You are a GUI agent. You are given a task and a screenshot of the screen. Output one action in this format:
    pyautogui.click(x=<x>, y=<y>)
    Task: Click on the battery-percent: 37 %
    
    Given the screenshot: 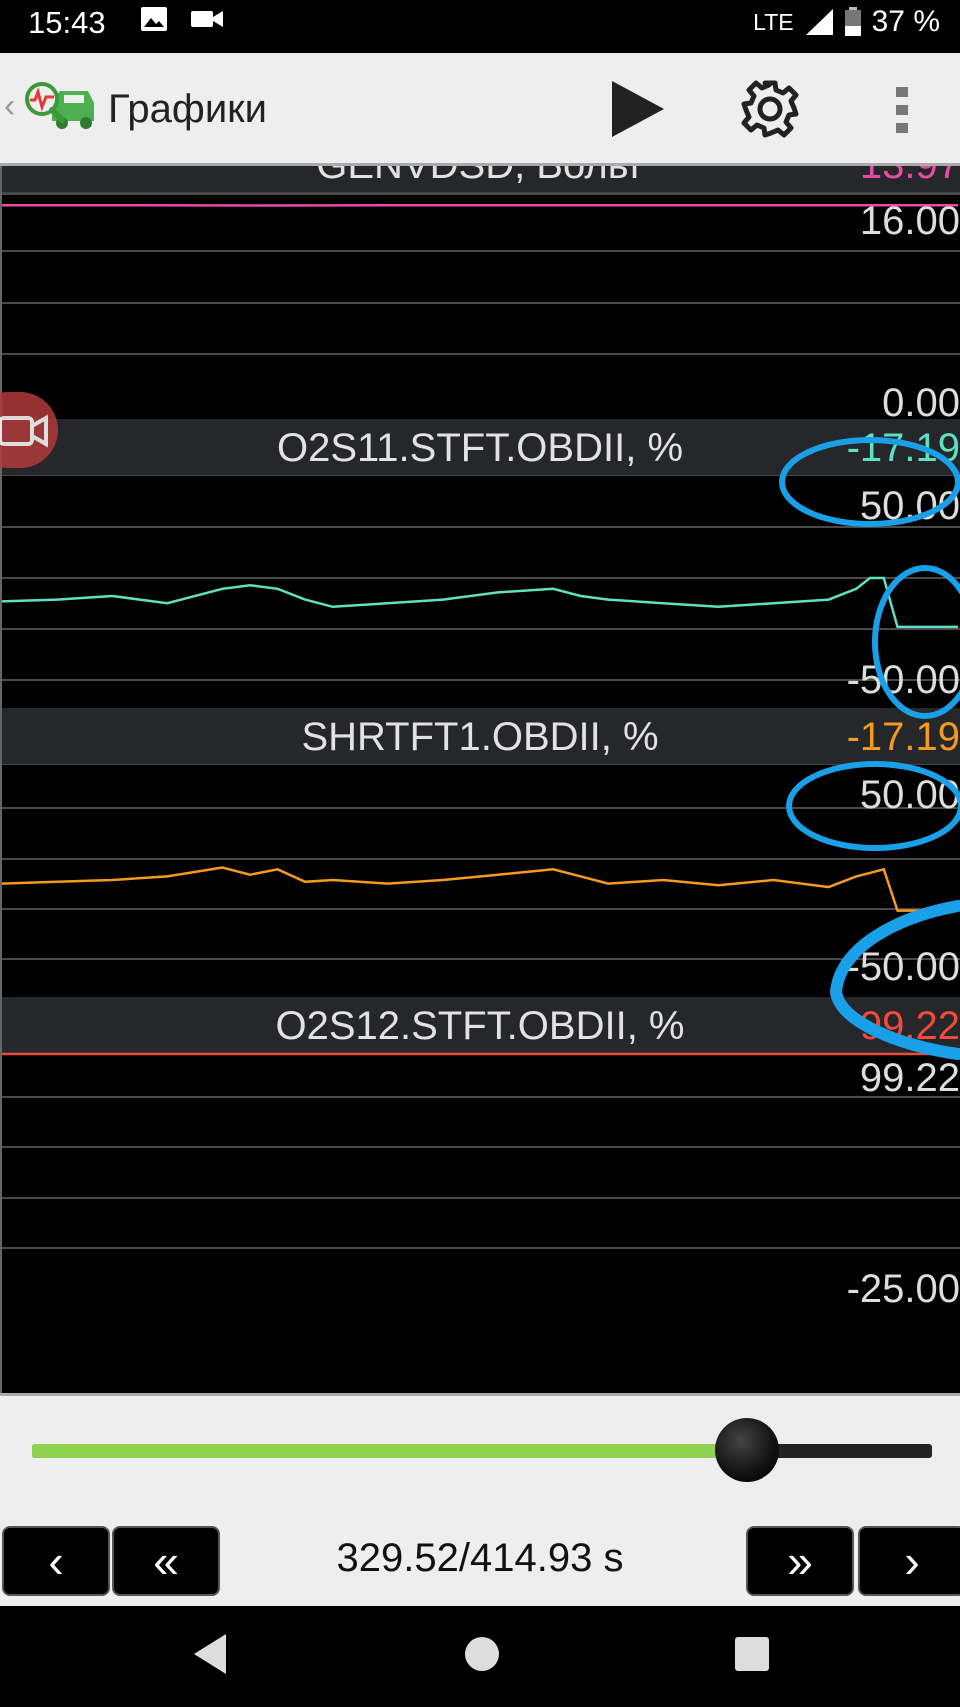 What is the action you would take?
    pyautogui.click(x=905, y=21)
    